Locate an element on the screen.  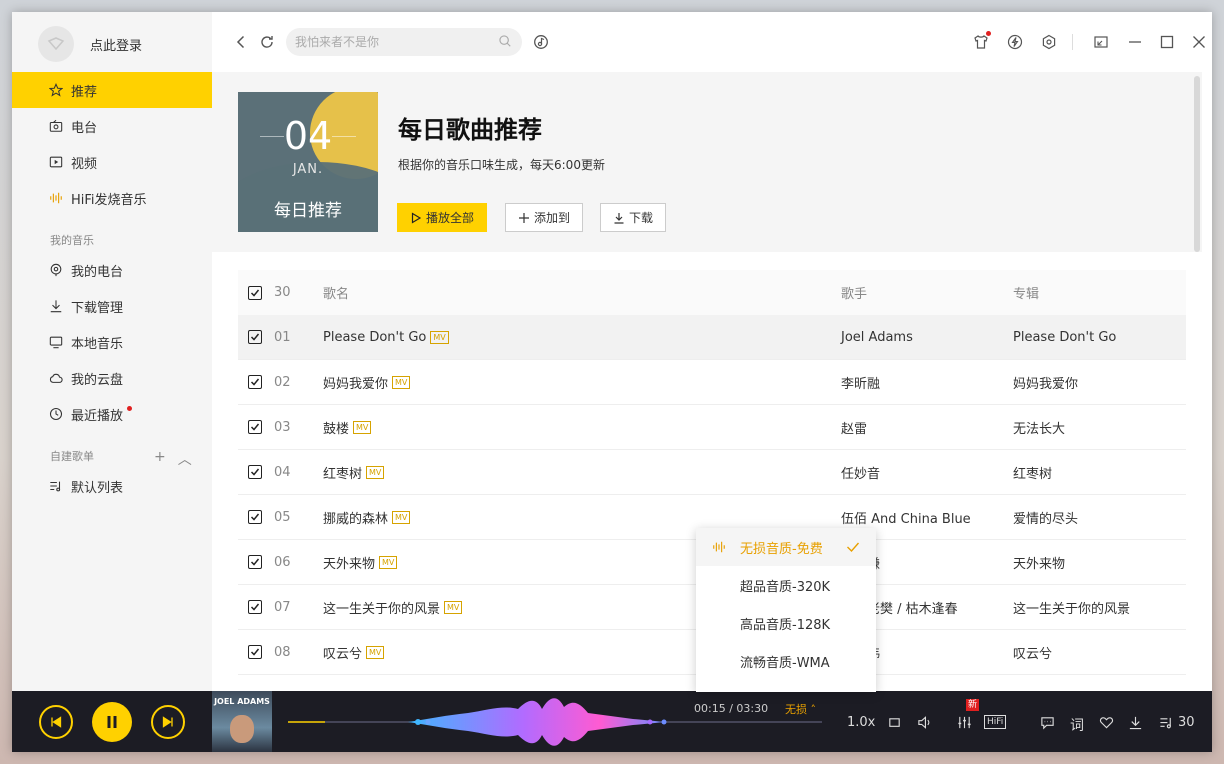
search-box is located at coordinates (404, 42).